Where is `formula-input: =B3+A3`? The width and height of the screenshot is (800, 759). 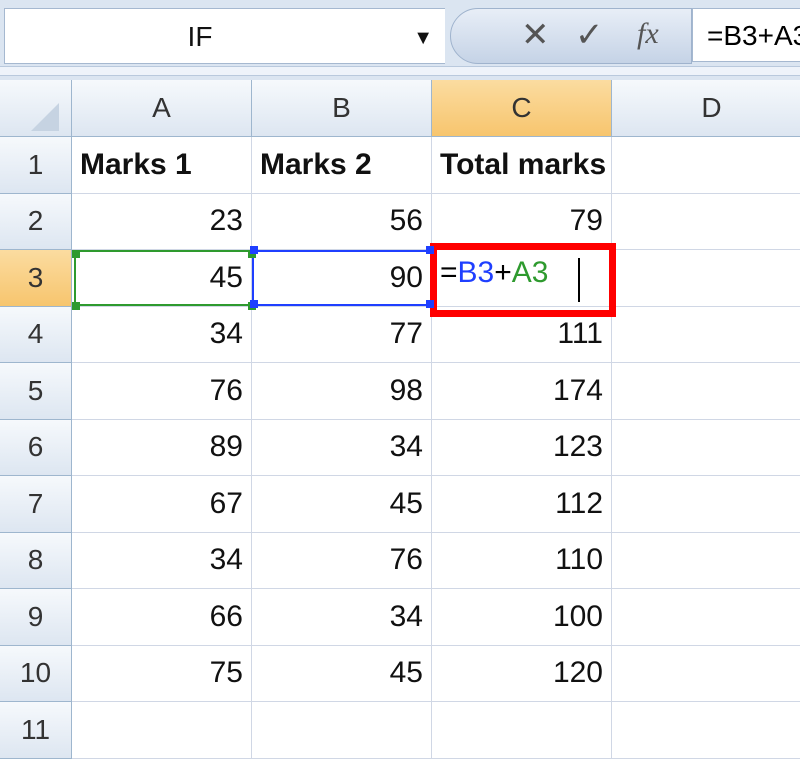
formula-input: =B3+A3 is located at coordinates (746, 35).